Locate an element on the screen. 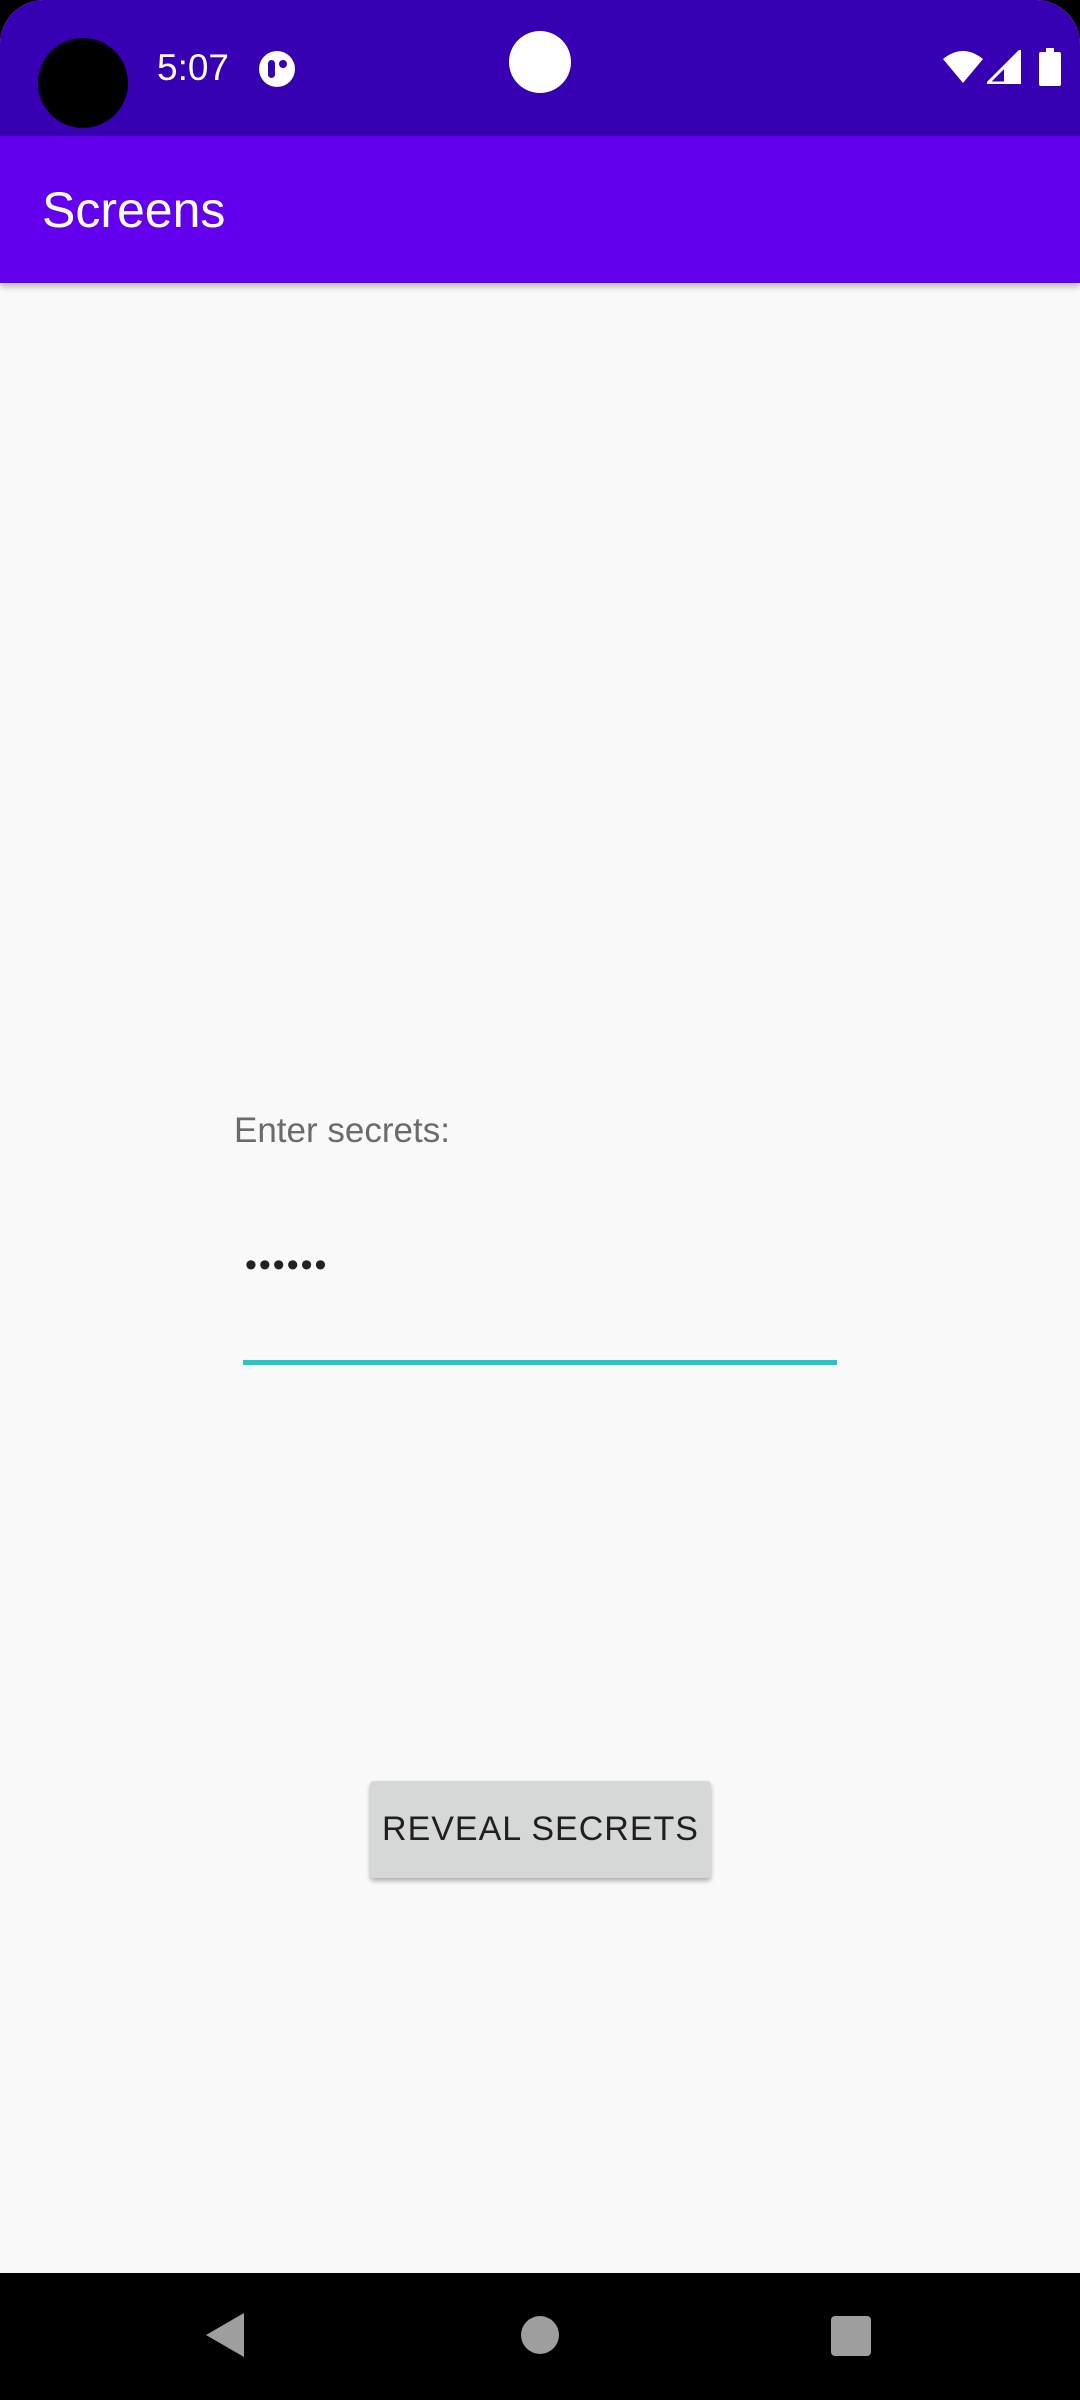 The image size is (1080, 2400). status-bar: 5:07 is located at coordinates (540, 68).